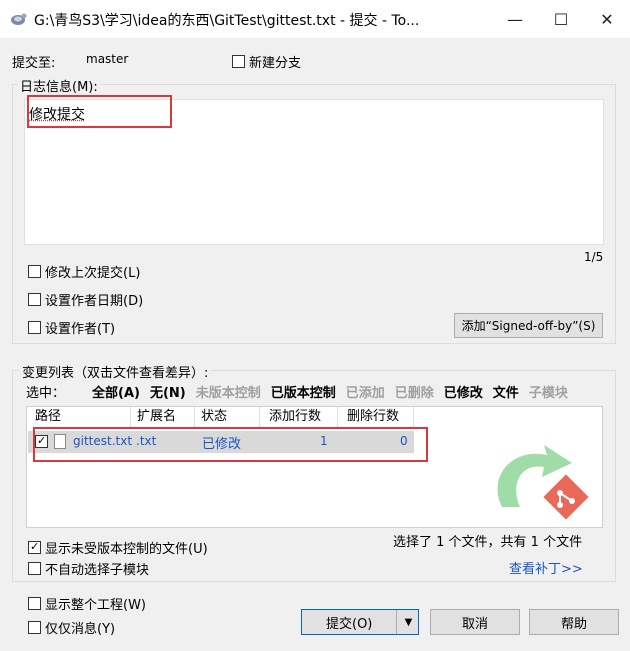  I want to click on filter-link: 已修改, so click(463, 393).